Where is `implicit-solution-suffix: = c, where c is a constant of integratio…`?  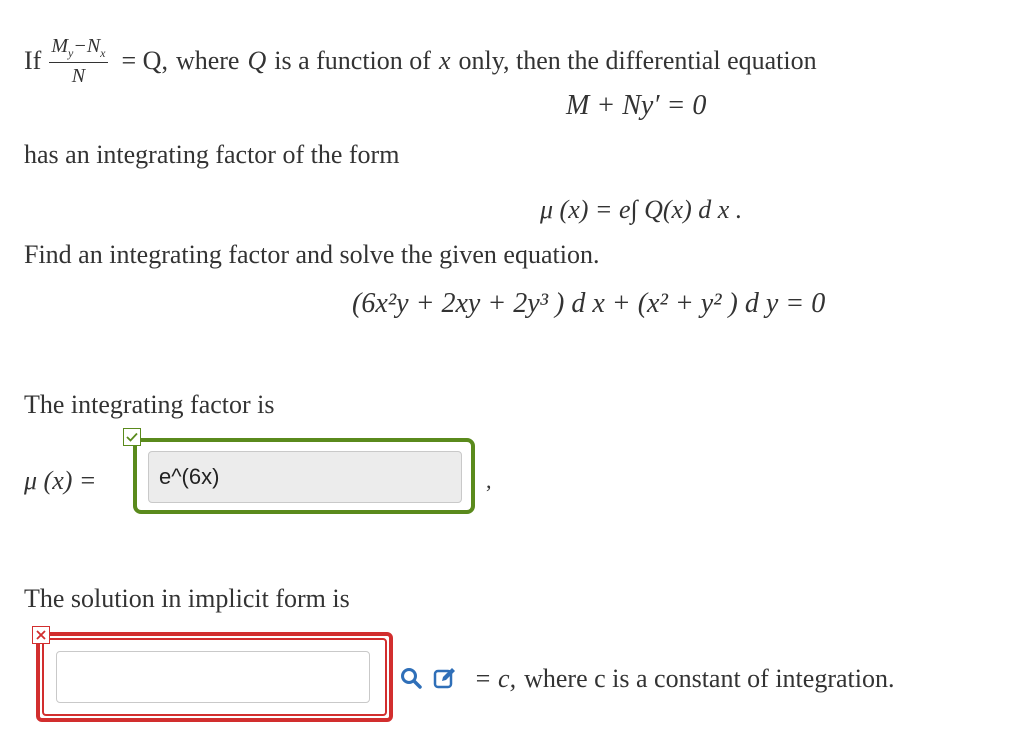
implicit-solution-suffix: = c, where c is a constant of integratio… is located at coordinates (684, 679).